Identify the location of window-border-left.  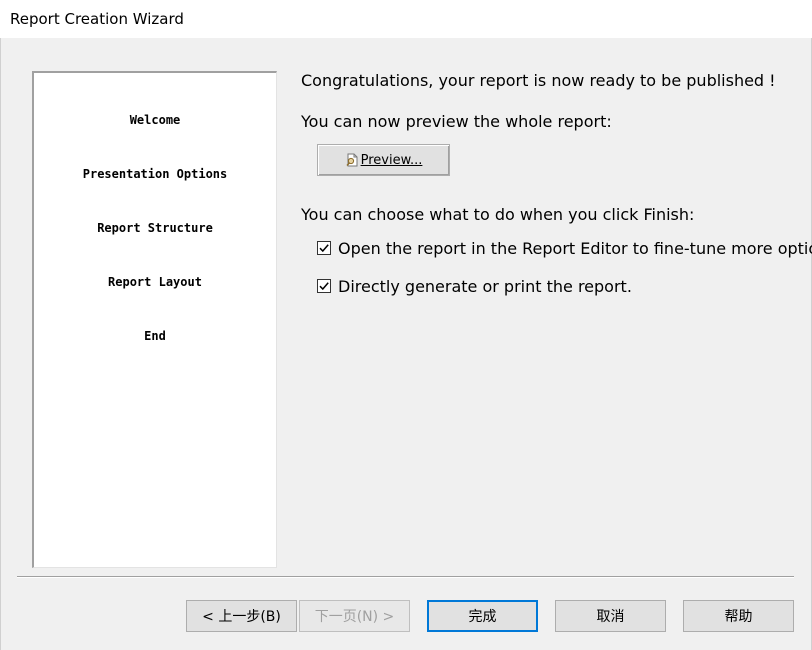
(0, 344).